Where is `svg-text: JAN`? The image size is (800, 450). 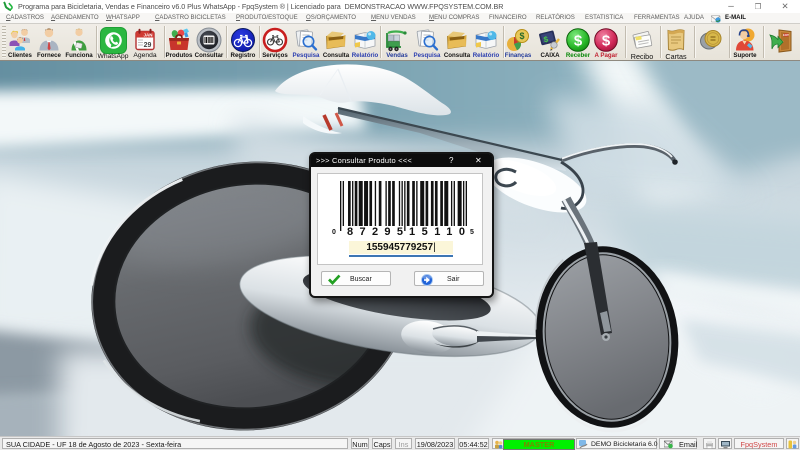 svg-text: JAN is located at coordinates (147, 35).